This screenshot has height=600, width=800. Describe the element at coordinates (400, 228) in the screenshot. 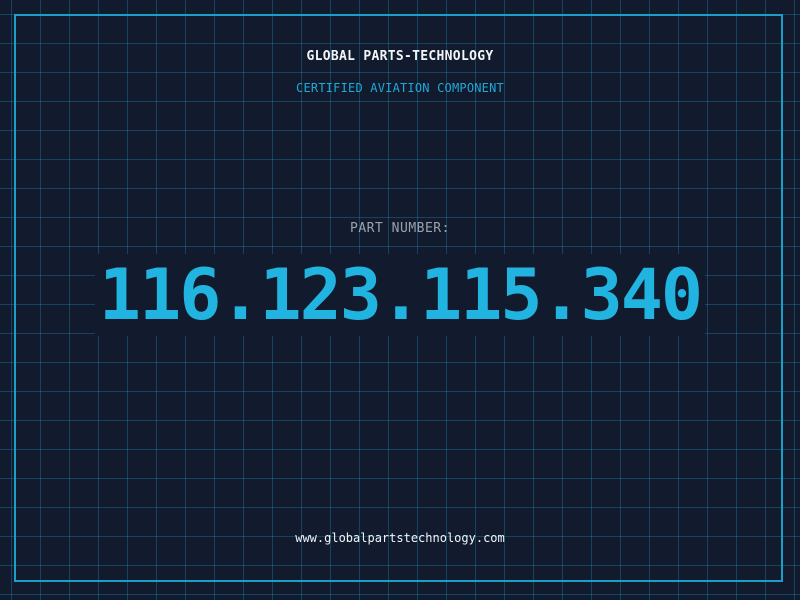

I see `part-number-label: PART NUMBER:` at that location.